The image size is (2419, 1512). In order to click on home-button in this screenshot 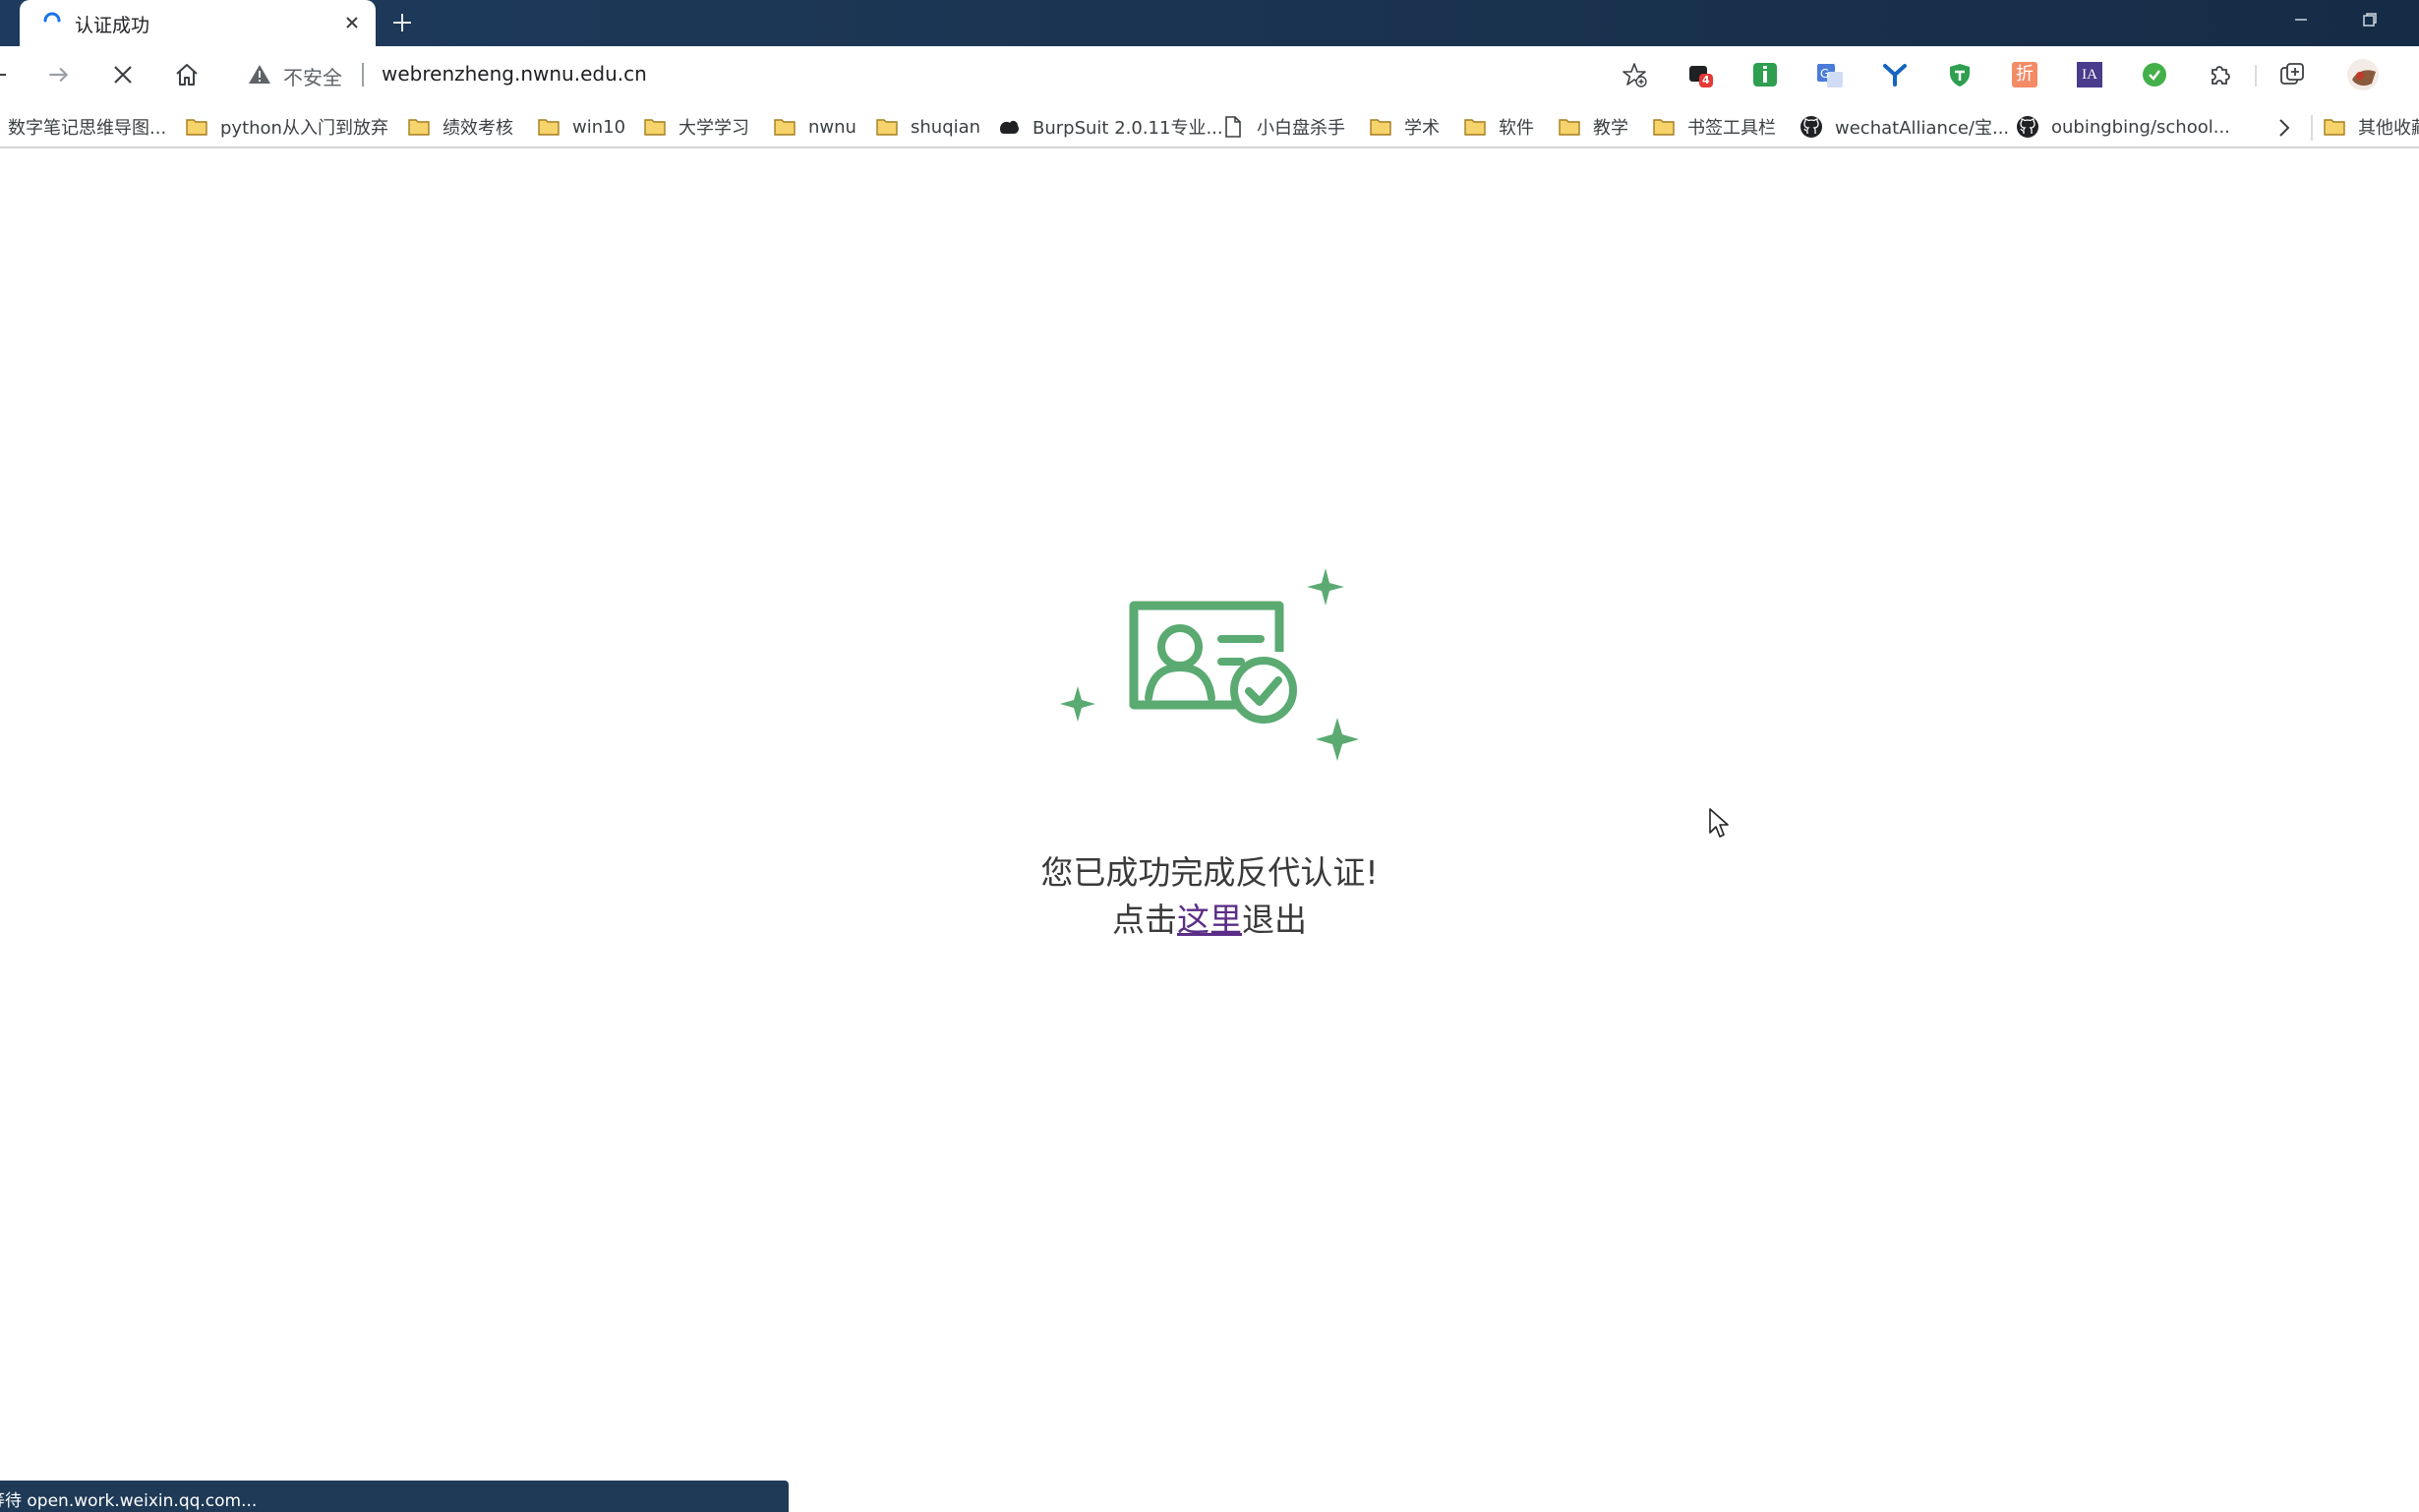, I will do `click(186, 74)`.